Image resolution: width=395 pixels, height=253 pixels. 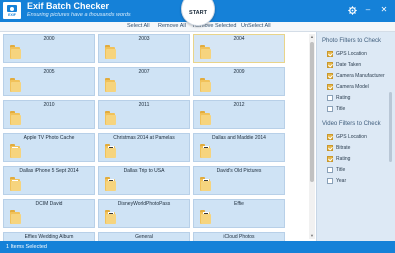 What do you see at coordinates (49, 147) in the screenshot?
I see `folder-tile: Apple TV Photo Cache` at bounding box center [49, 147].